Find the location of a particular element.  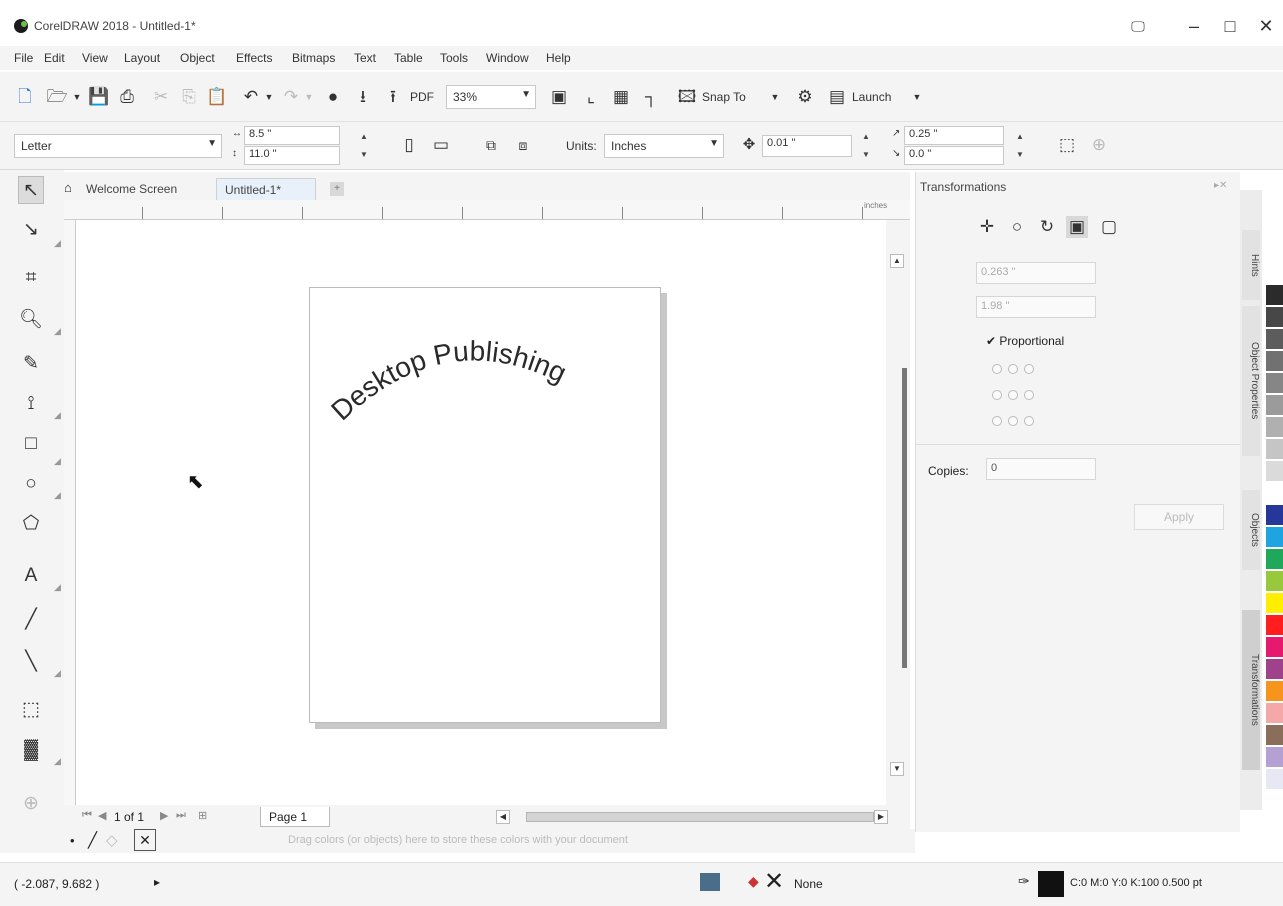

snap-to-label: Snap To is located at coordinates (724, 97).